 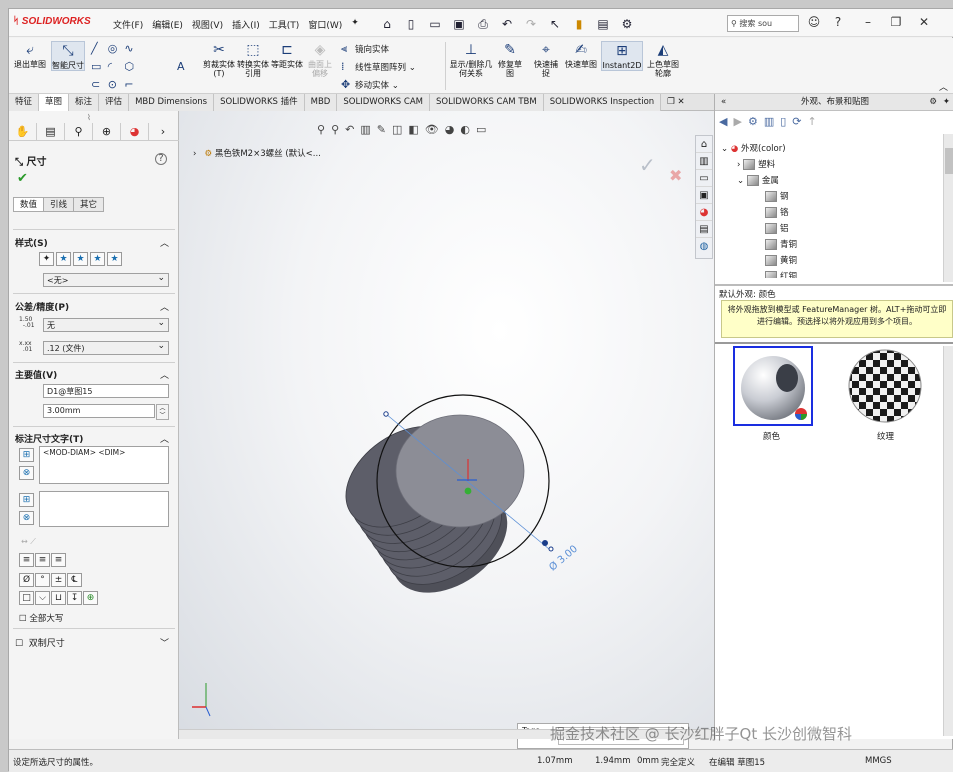 What do you see at coordinates (107, 132) in the screenshot?
I see `dimxpert-icon: ⊕` at bounding box center [107, 132].